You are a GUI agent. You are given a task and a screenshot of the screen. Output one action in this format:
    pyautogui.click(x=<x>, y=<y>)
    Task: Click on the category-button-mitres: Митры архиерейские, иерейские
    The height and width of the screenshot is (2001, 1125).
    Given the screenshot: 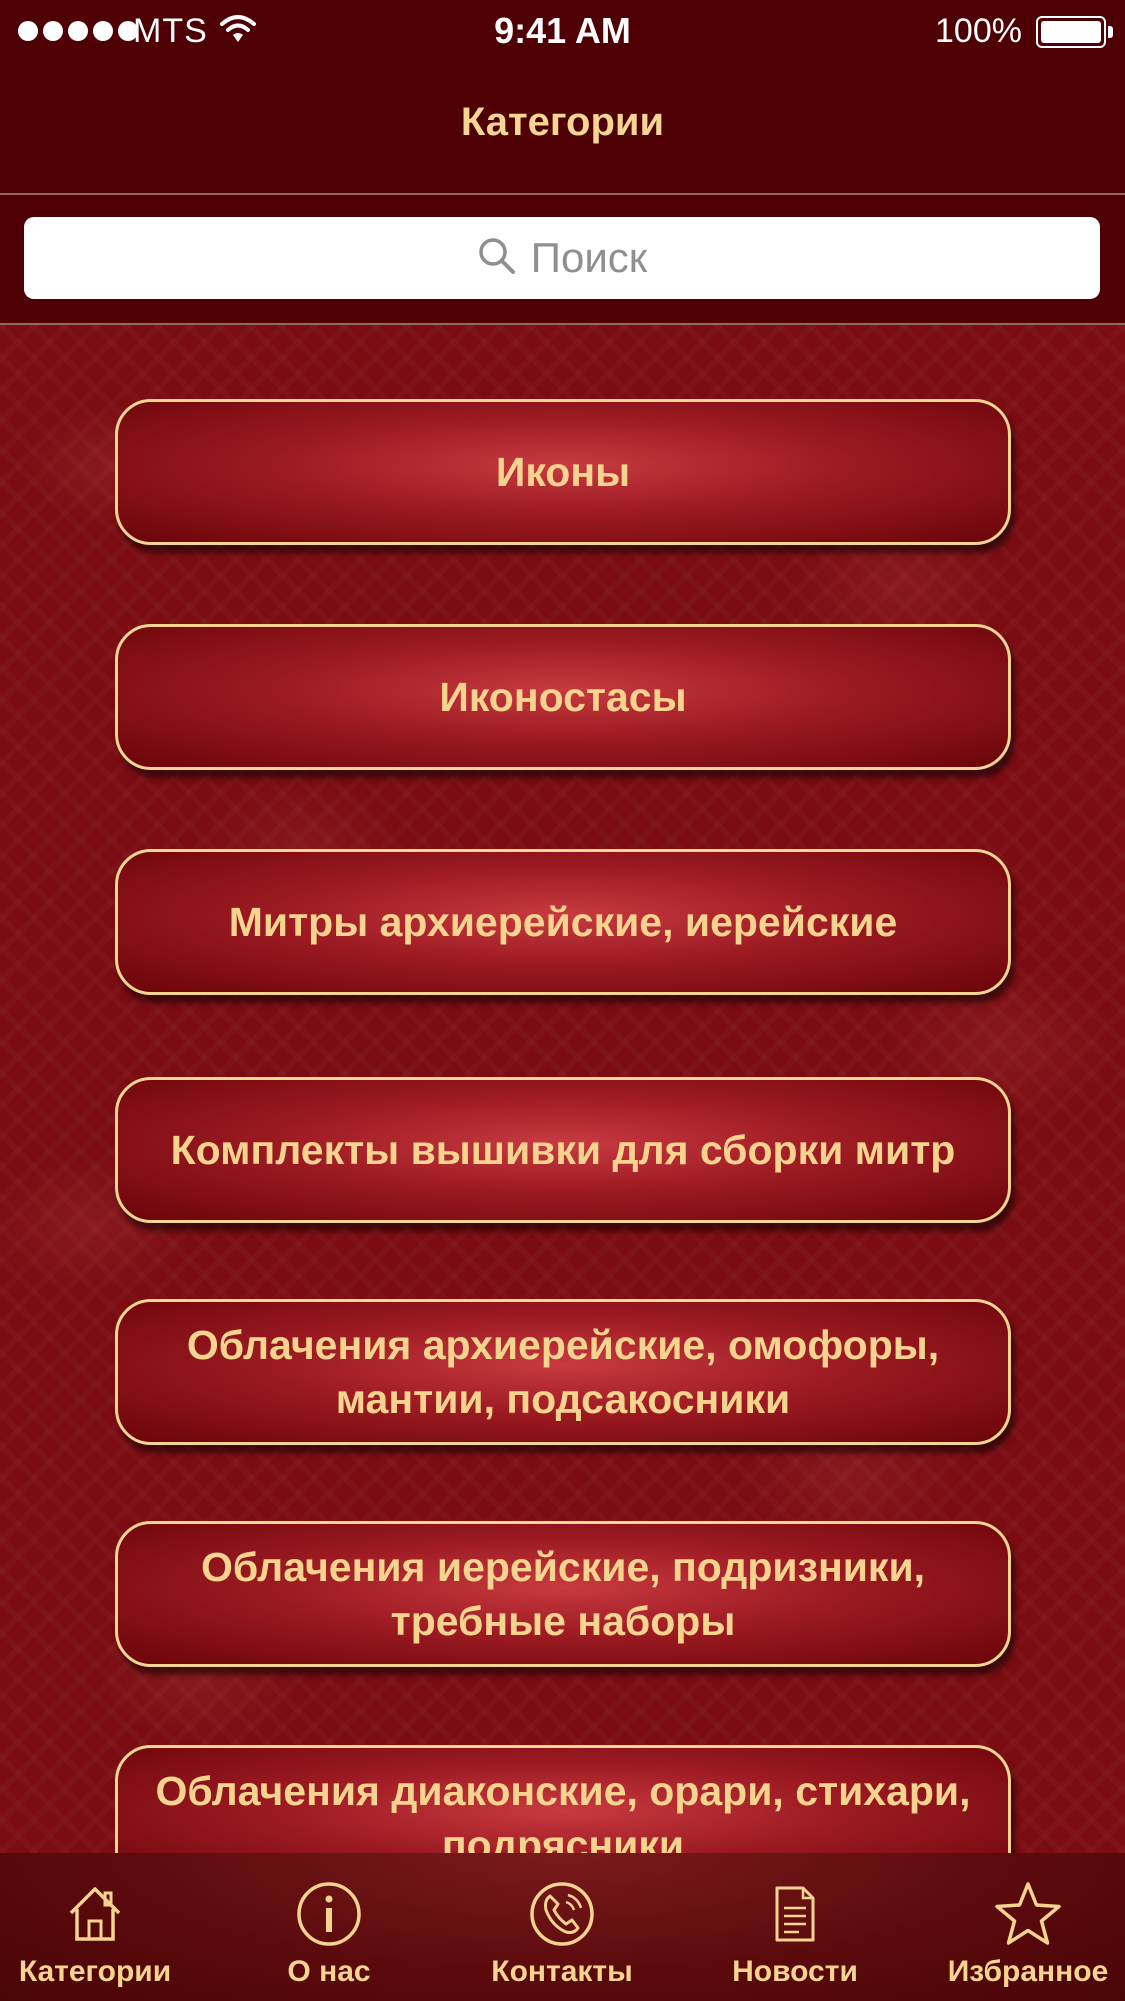 What is the action you would take?
    pyautogui.click(x=563, y=922)
    